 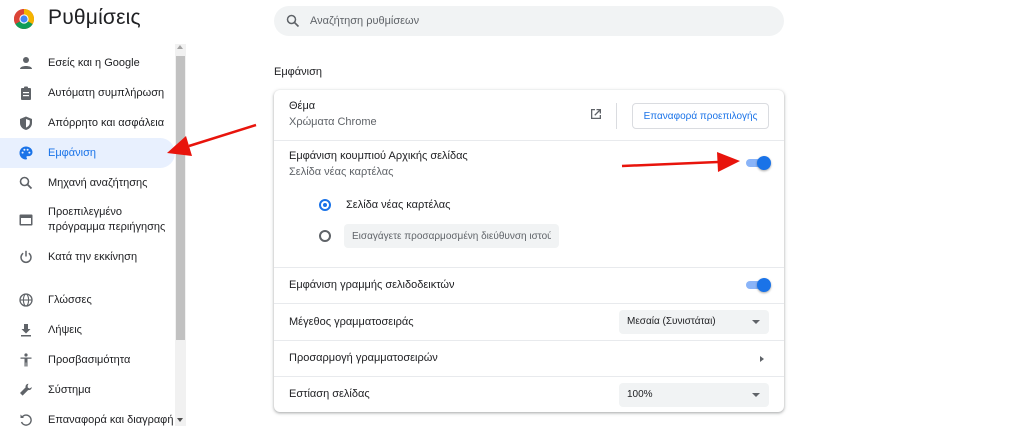 What do you see at coordinates (180, 420) in the screenshot?
I see `scroll-down-arrow-icon` at bounding box center [180, 420].